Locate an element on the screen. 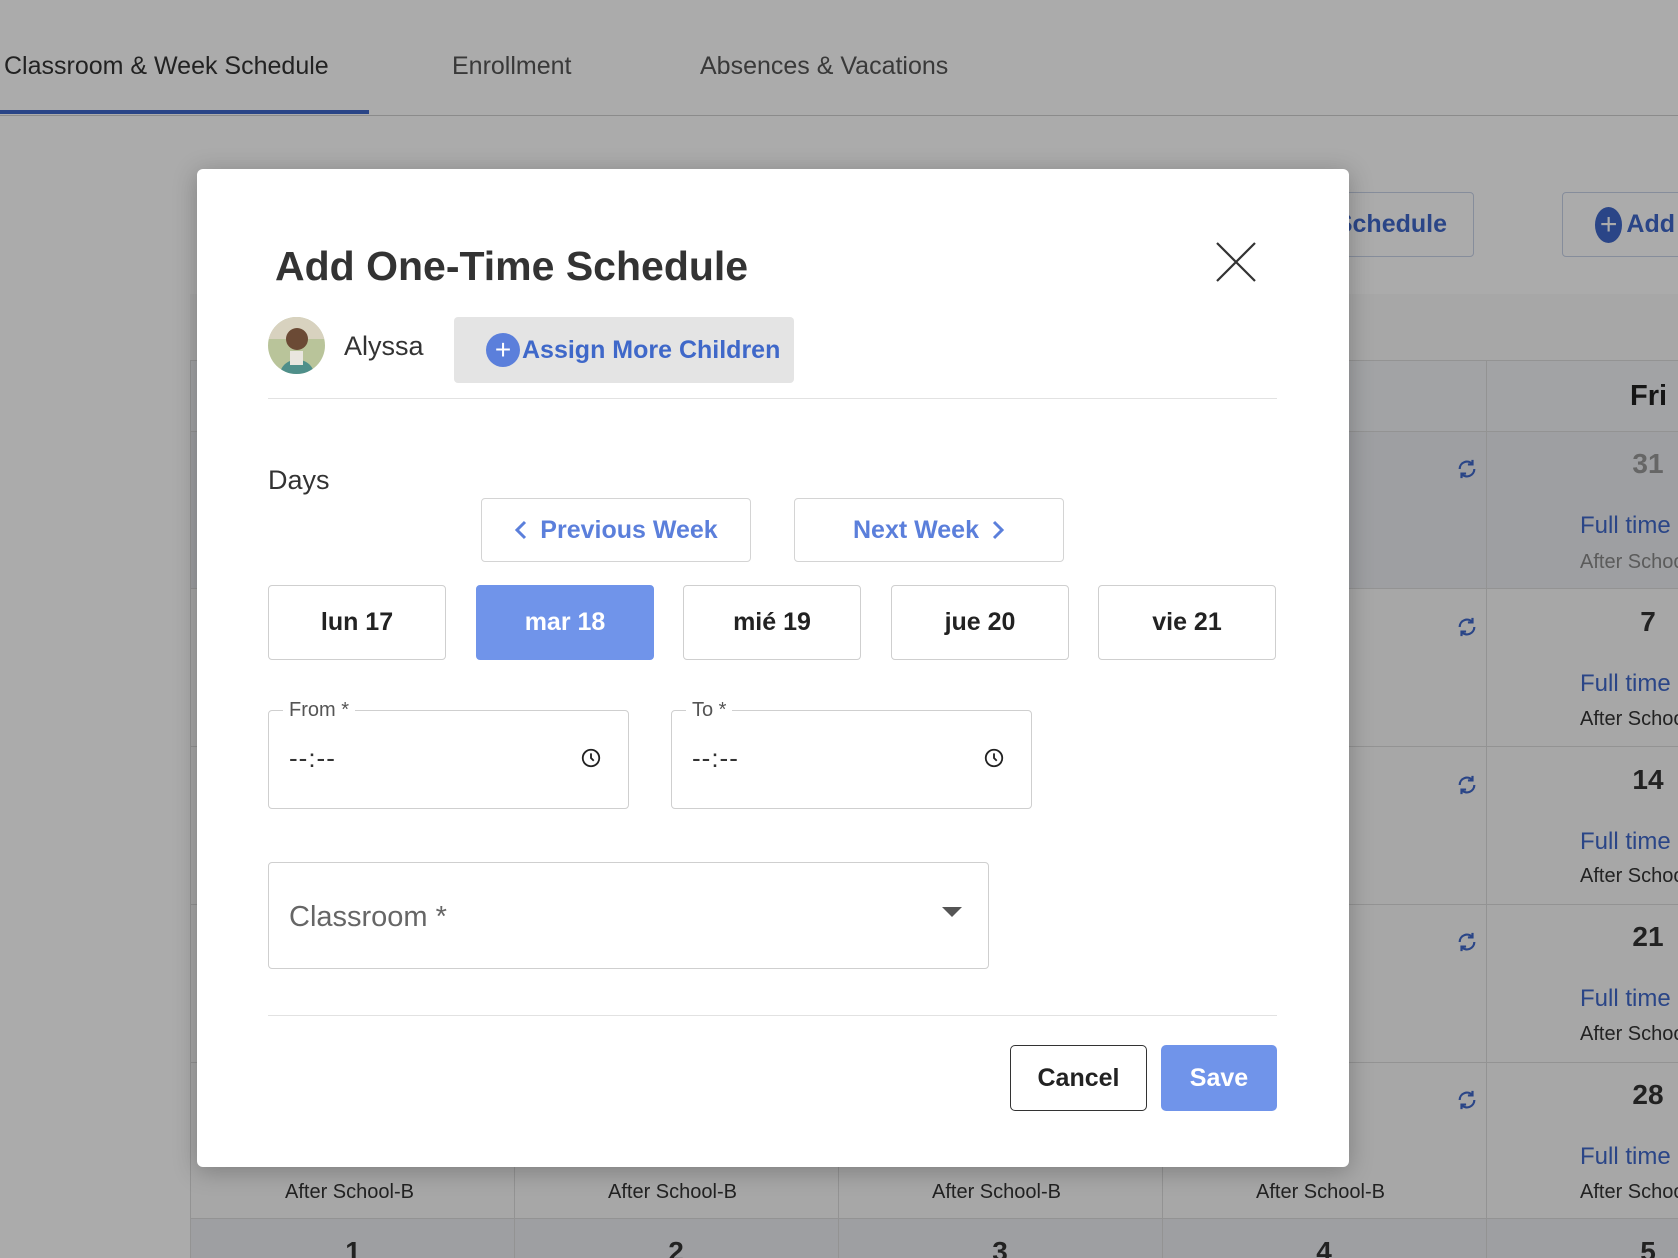 Image resolution: width=1678 pixels, height=1258 pixels. caret-down-icon is located at coordinates (952, 912).